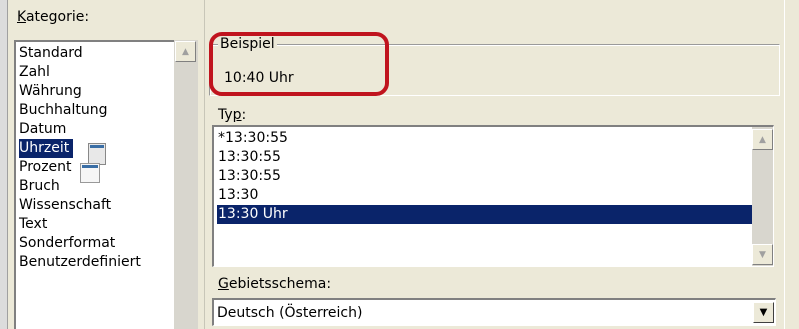 This screenshot has height=329, width=799. I want to click on category-label: Kategorie:, so click(53, 17).